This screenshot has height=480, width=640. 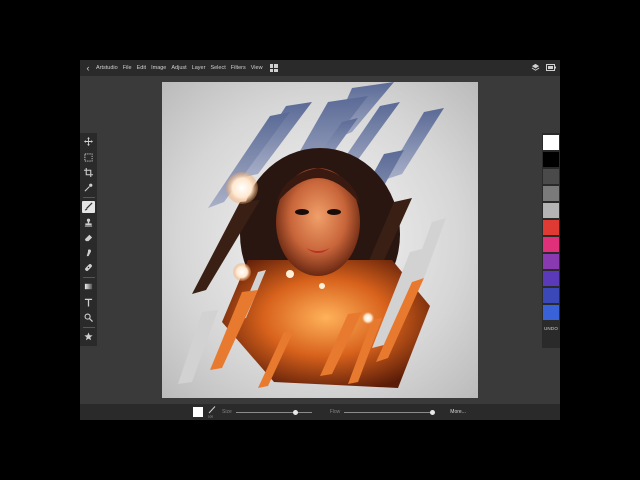 I want to click on menu-file: File, so click(x=127, y=68).